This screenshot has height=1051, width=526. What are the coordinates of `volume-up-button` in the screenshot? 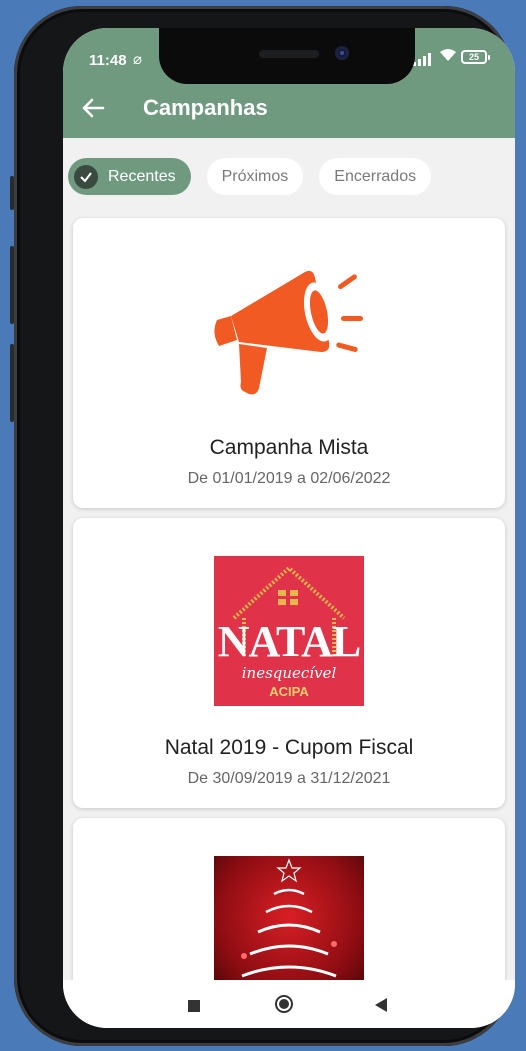 It's located at (12, 285).